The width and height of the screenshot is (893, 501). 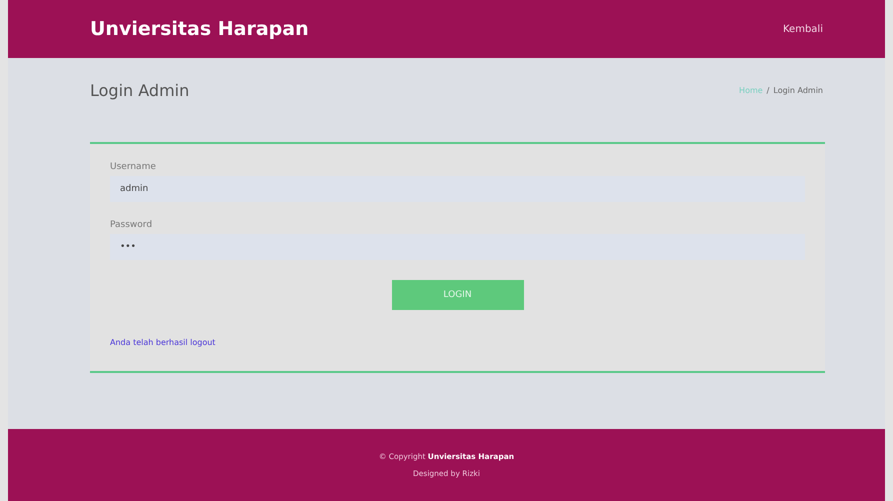 What do you see at coordinates (133, 167) in the screenshot?
I see `field-label: Username` at bounding box center [133, 167].